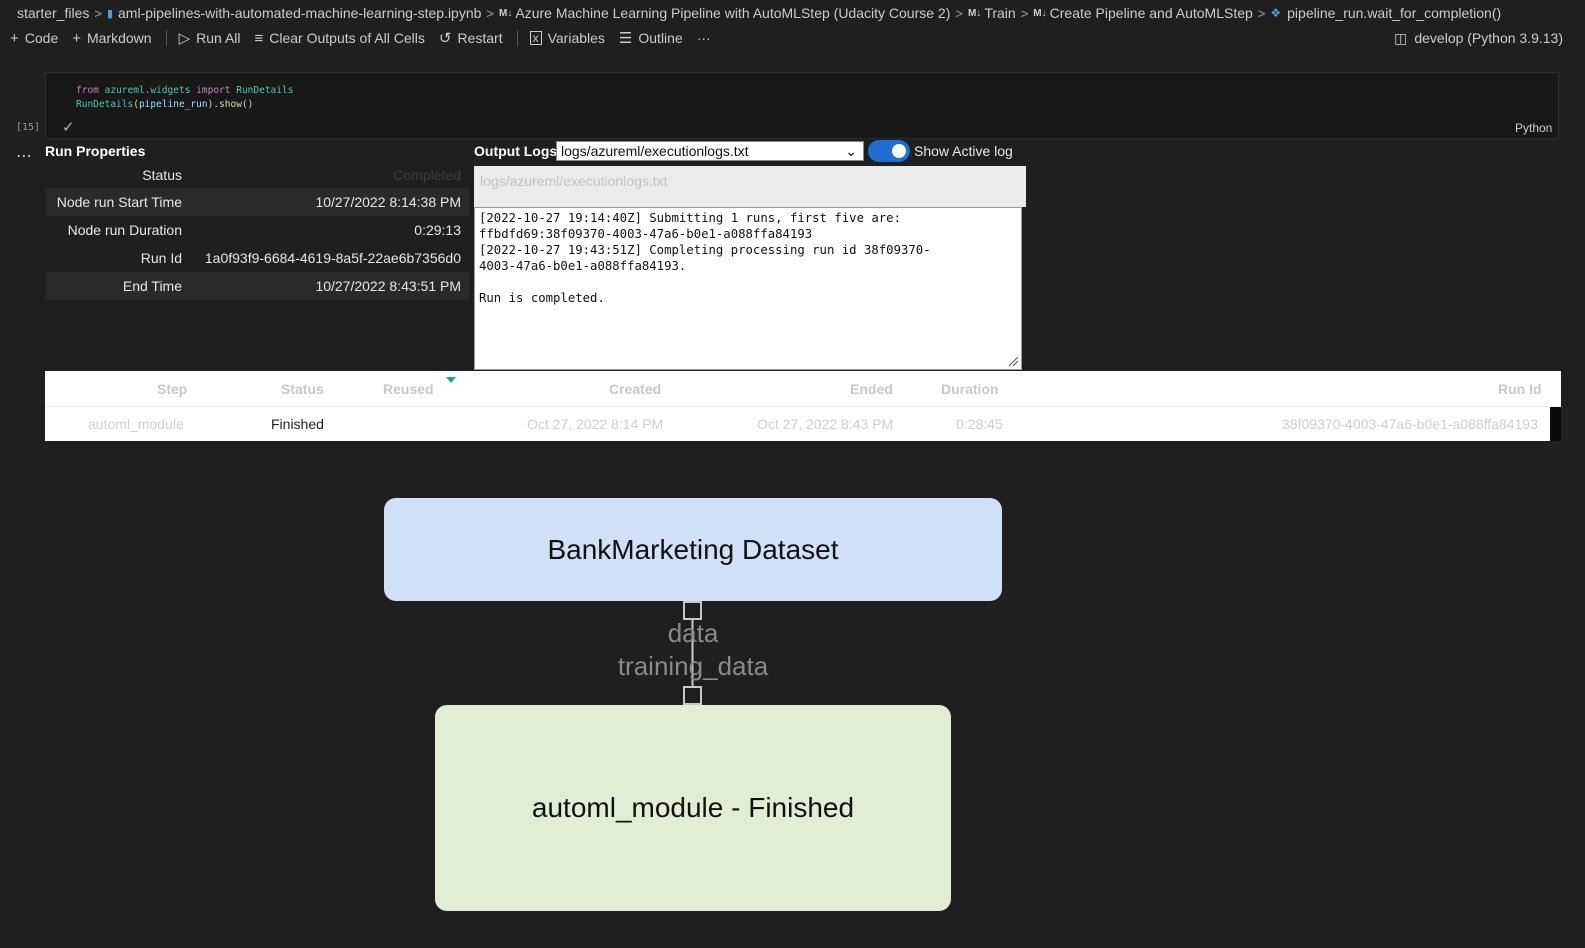  What do you see at coordinates (388, 286) in the screenshot?
I see `property-value: 10/27/2022 8:43:51 PM` at bounding box center [388, 286].